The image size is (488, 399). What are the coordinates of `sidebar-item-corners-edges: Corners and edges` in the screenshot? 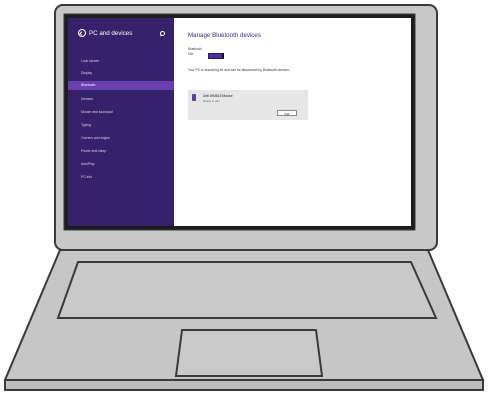 It's located at (121, 138).